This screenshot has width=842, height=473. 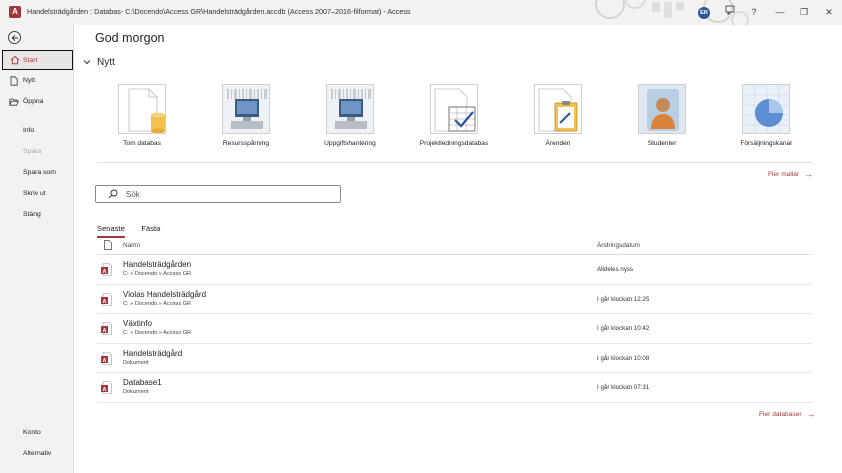 I want to click on file-name: Violas Handelsträdgård, so click(x=165, y=294).